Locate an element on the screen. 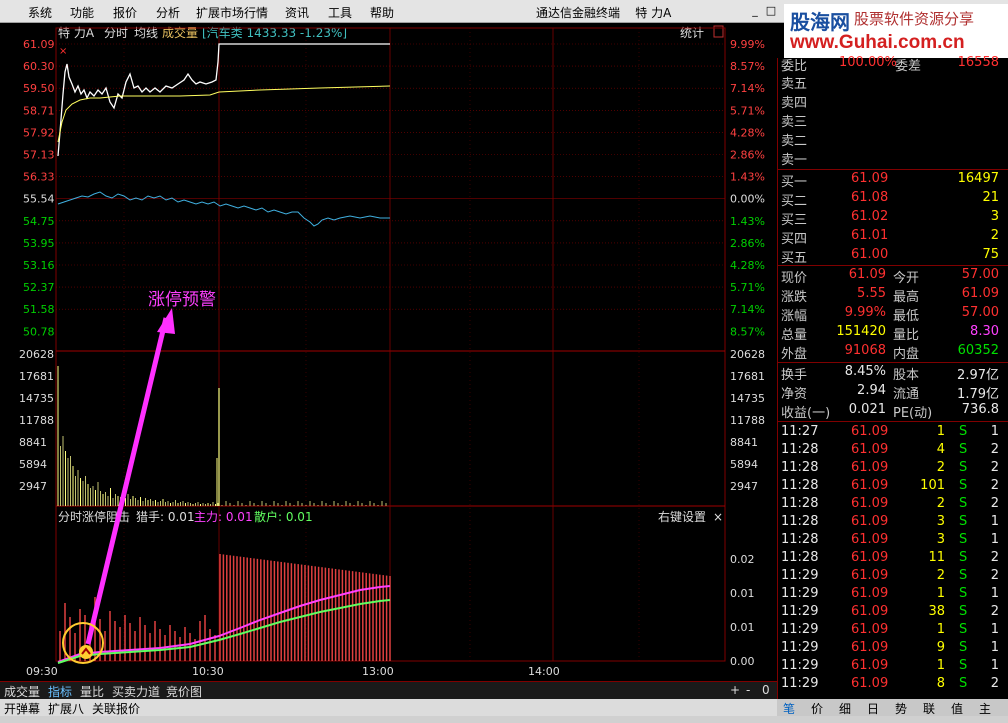 The height and width of the screenshot is (723, 1008). tick-time: 11:29 is located at coordinates (800, 629).